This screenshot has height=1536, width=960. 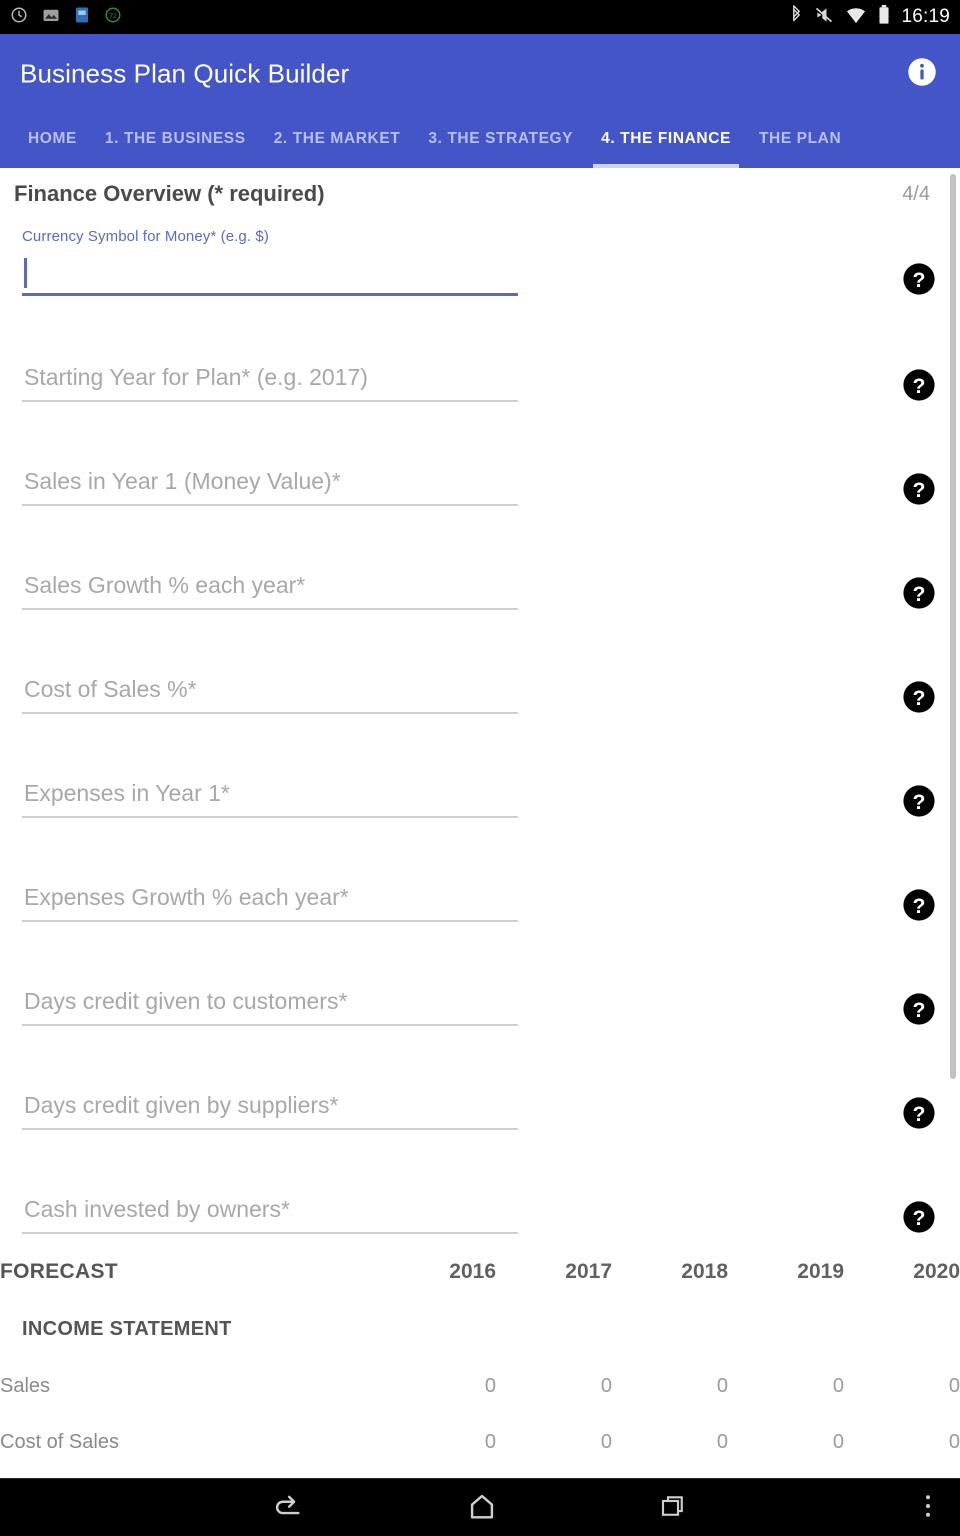 What do you see at coordinates (19, 17) in the screenshot?
I see `alarm-icon` at bounding box center [19, 17].